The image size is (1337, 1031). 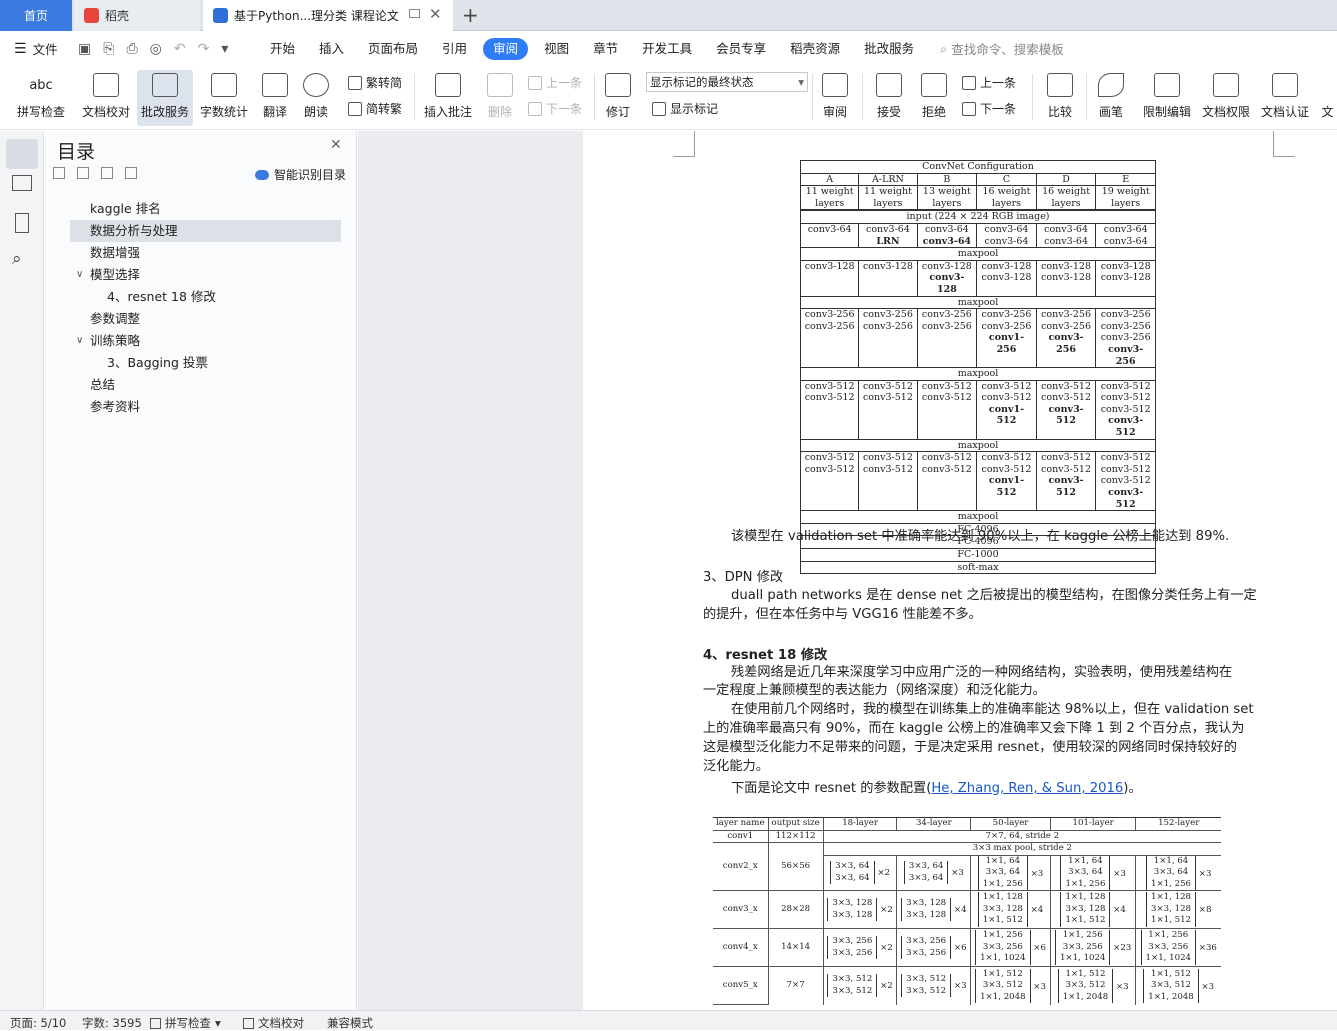 What do you see at coordinates (331, 49) in the screenshot?
I see `menu-insert: 插入` at bounding box center [331, 49].